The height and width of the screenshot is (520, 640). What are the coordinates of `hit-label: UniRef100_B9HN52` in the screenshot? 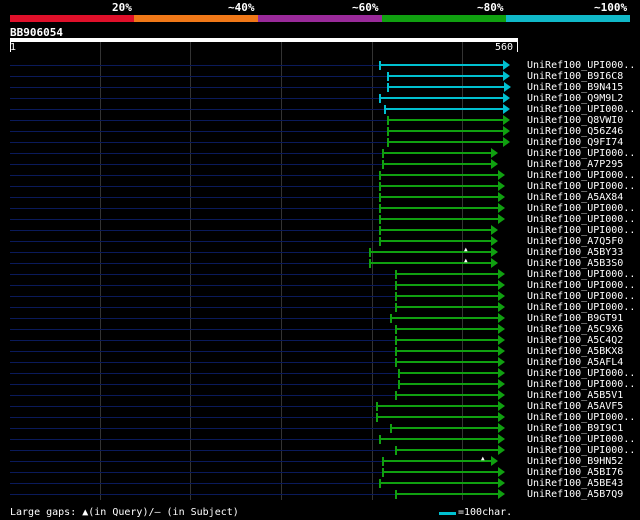 It's located at (575, 461).